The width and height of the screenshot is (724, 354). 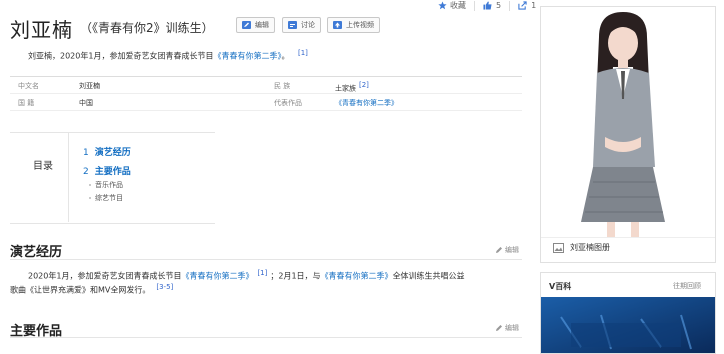 What do you see at coordinates (106, 198) in the screenshot?
I see `toc-subitem: 综艺节目` at bounding box center [106, 198].